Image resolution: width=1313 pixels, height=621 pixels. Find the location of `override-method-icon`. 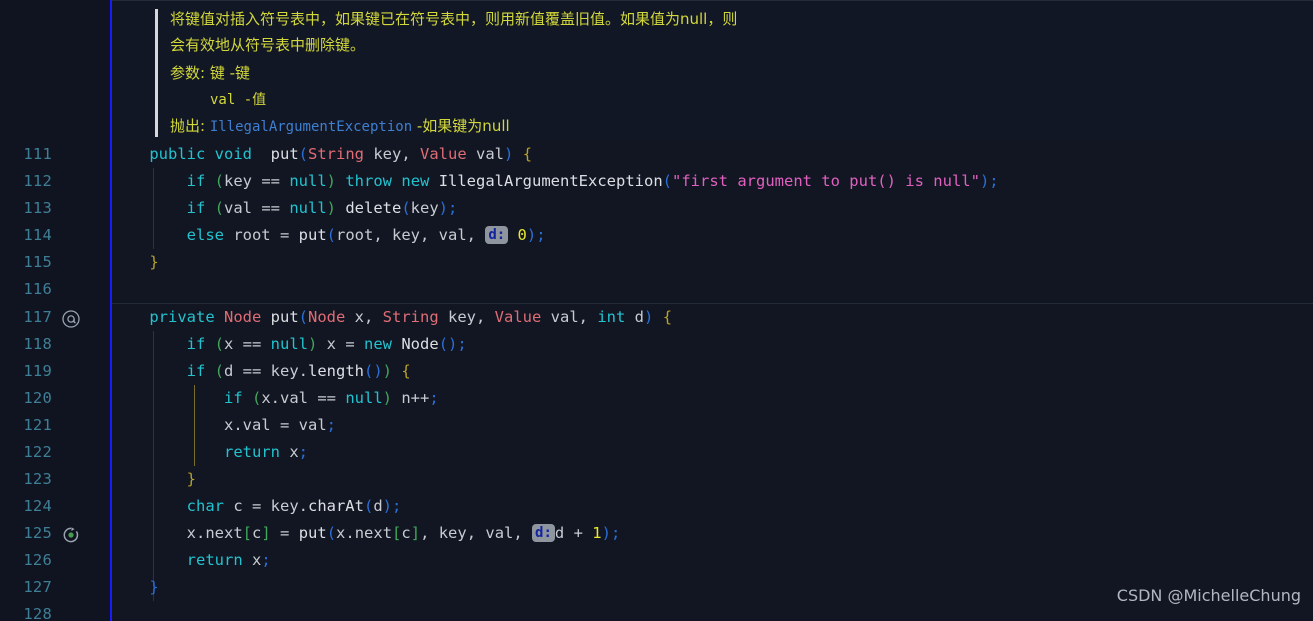

override-method-icon is located at coordinates (71, 317).